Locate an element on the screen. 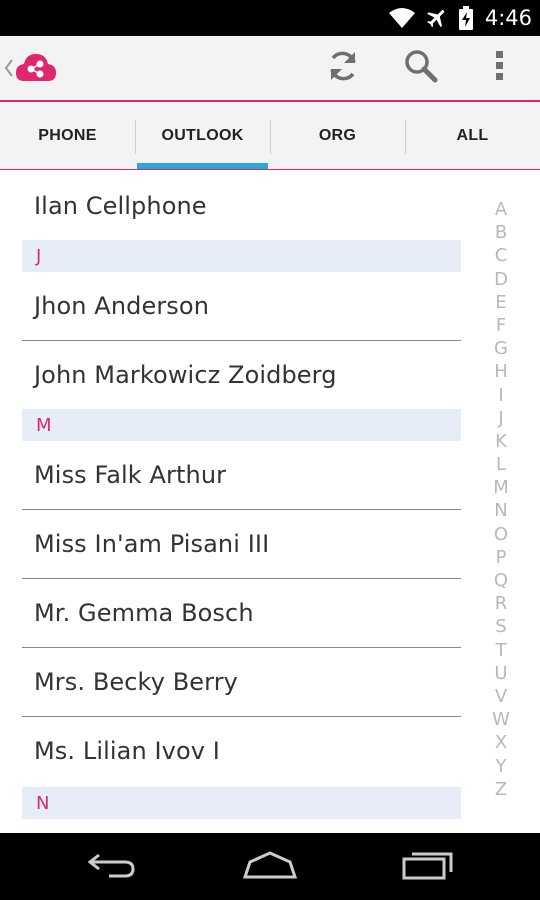 This screenshot has width=540, height=900. status-icons: 4:46 is located at coordinates (460, 18).